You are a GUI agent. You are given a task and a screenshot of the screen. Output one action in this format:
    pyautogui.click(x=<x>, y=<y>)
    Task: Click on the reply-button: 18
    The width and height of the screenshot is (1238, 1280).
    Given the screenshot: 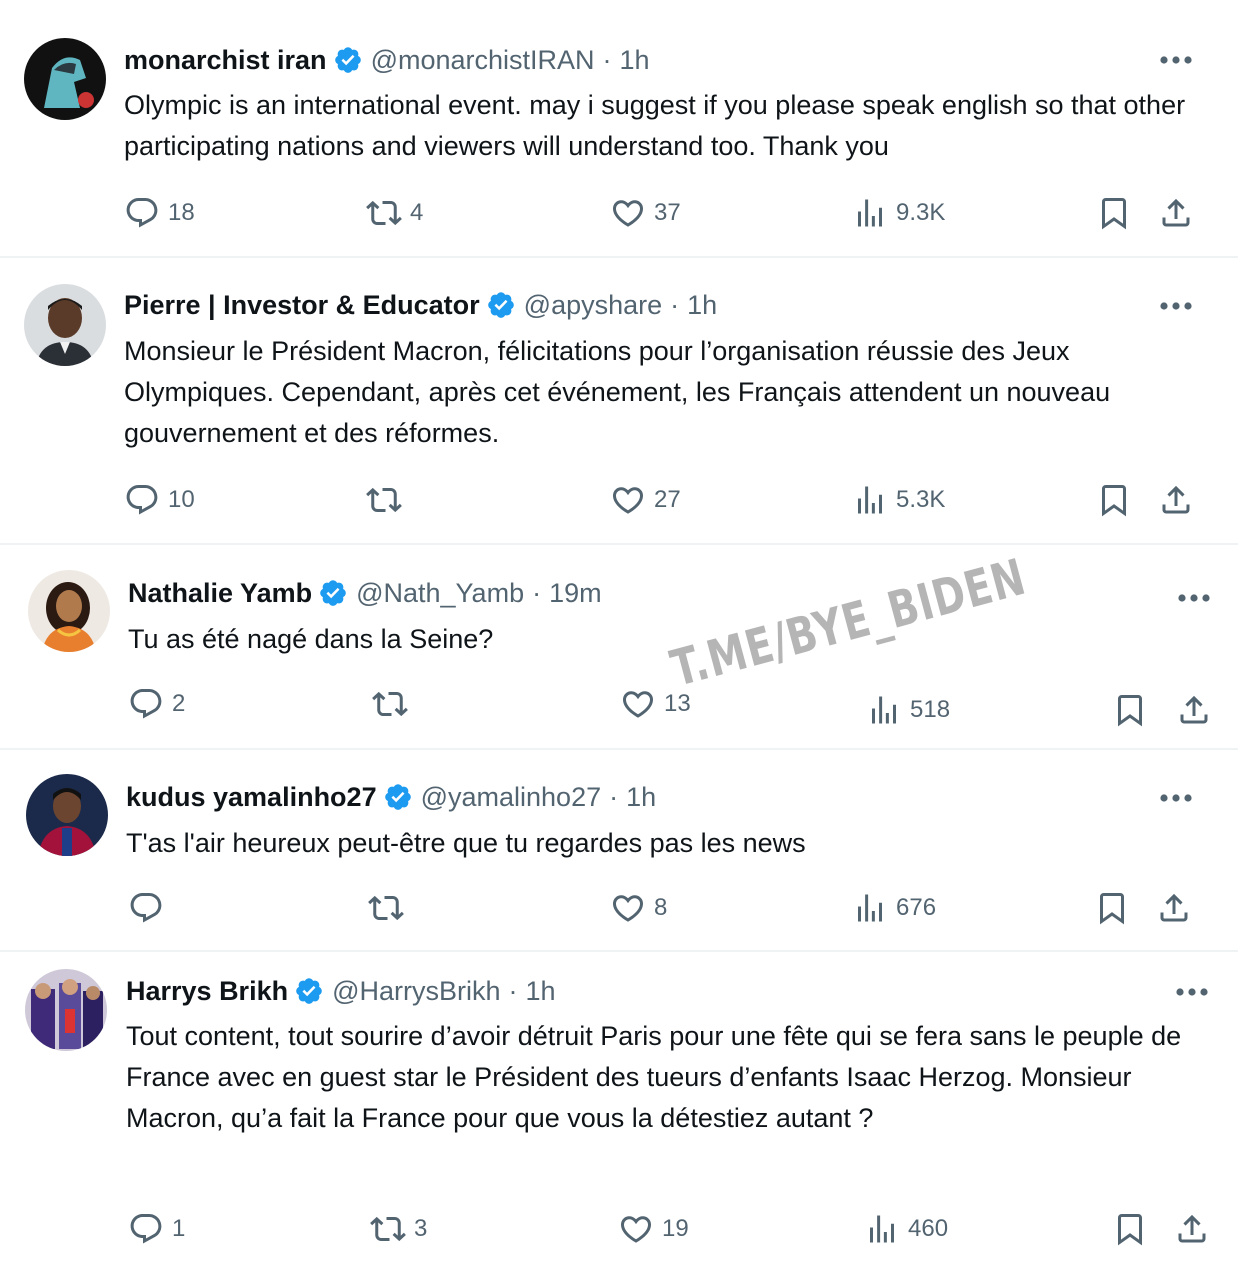 What is the action you would take?
    pyautogui.click(x=159, y=213)
    